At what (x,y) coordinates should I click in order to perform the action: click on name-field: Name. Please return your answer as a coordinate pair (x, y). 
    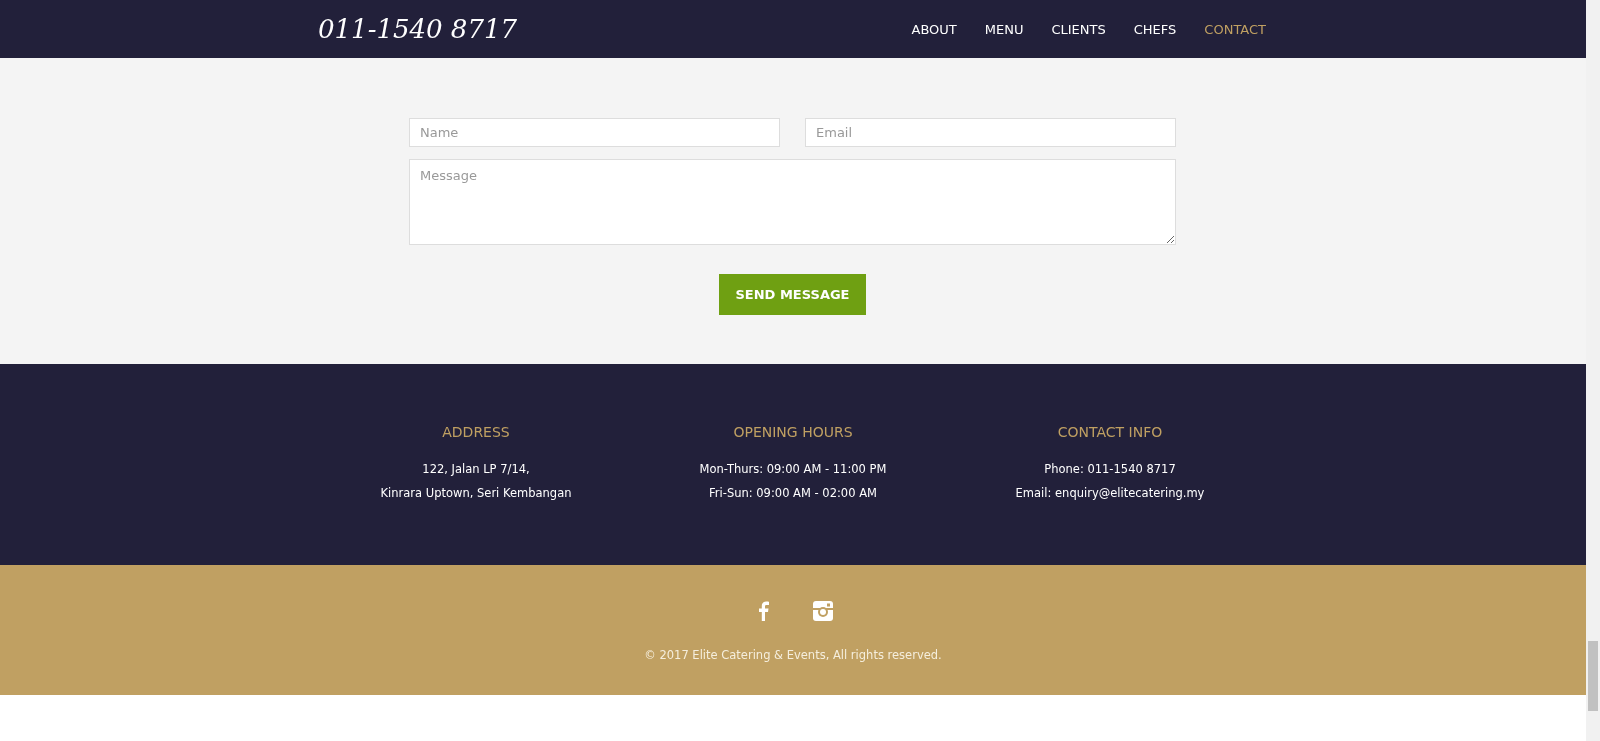
    Looking at the image, I should click on (594, 132).